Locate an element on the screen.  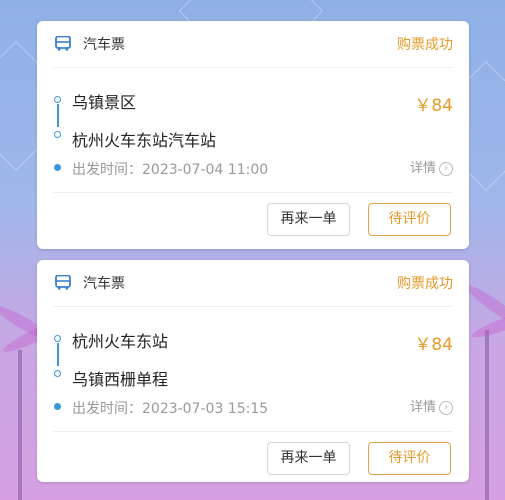
origin-station: 杭州火车东站 is located at coordinates (120, 341).